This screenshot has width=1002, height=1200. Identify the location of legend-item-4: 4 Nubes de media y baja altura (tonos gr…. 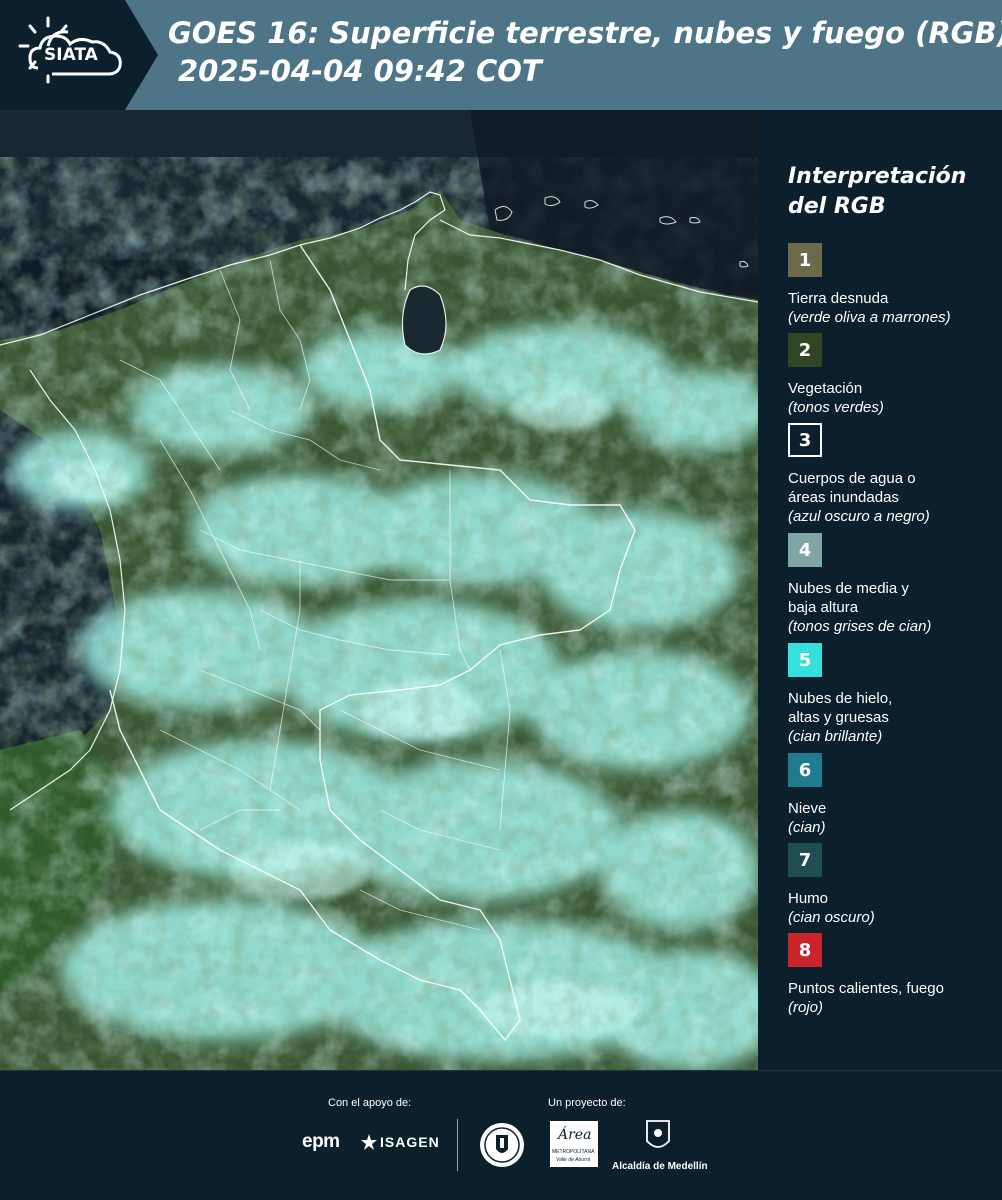
(893, 584).